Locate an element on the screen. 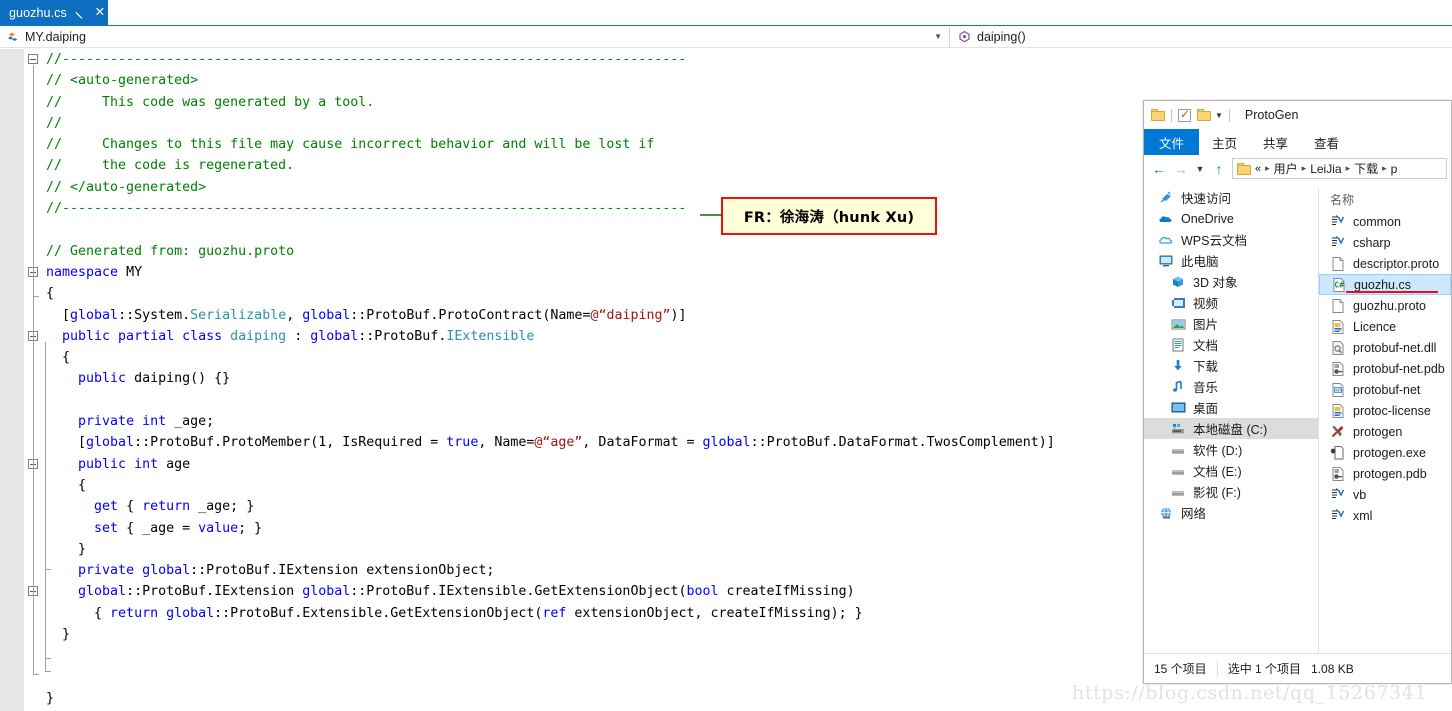 This screenshot has height=711, width=1452. close-icon: ✕ is located at coordinates (100, 12).